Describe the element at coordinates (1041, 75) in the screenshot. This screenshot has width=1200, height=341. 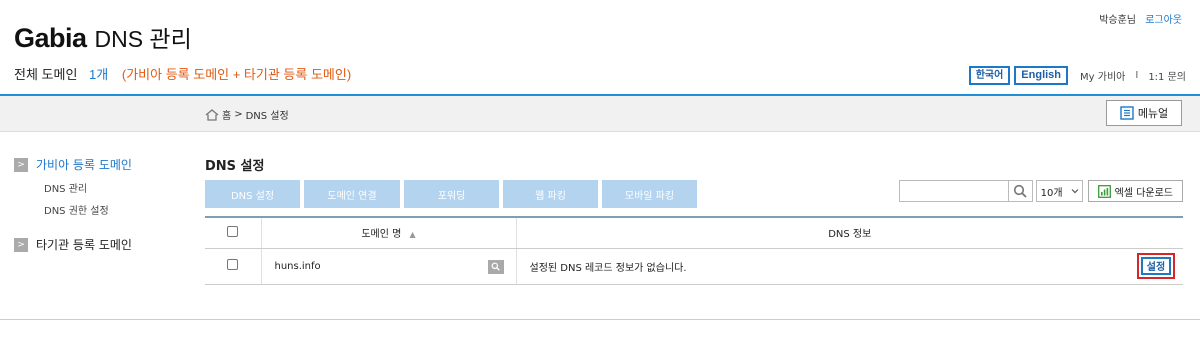
I see `english-button: English` at that location.